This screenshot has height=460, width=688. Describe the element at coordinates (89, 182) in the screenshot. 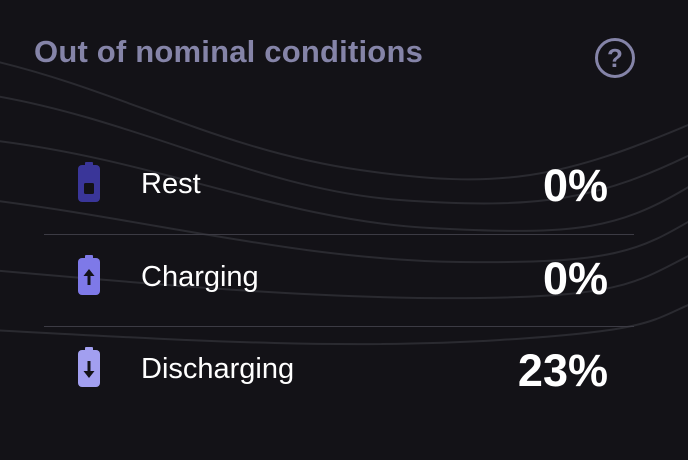

I see `battery-rest-icon` at that location.